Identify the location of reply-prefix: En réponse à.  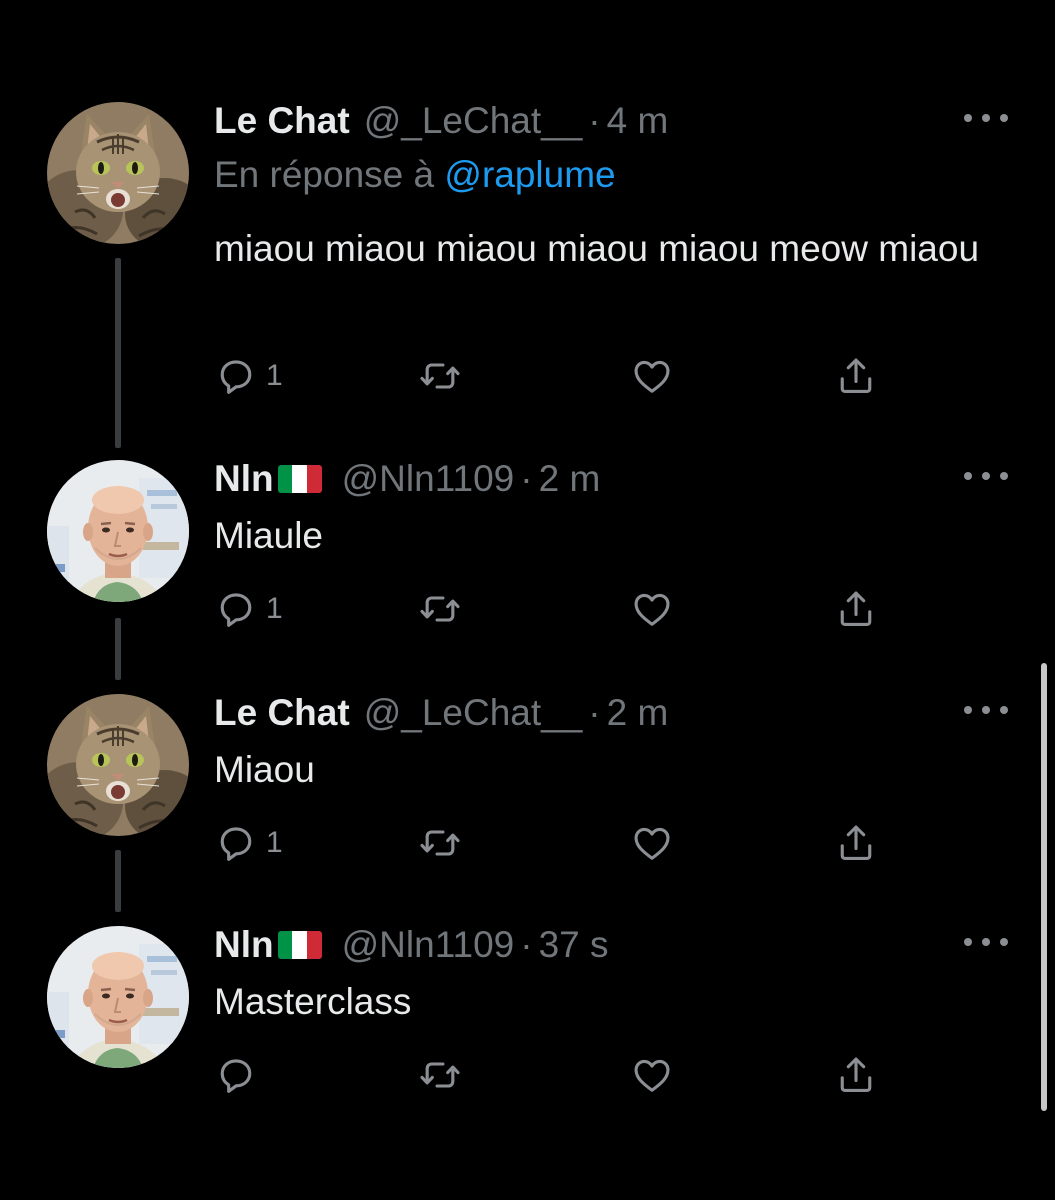
(324, 174).